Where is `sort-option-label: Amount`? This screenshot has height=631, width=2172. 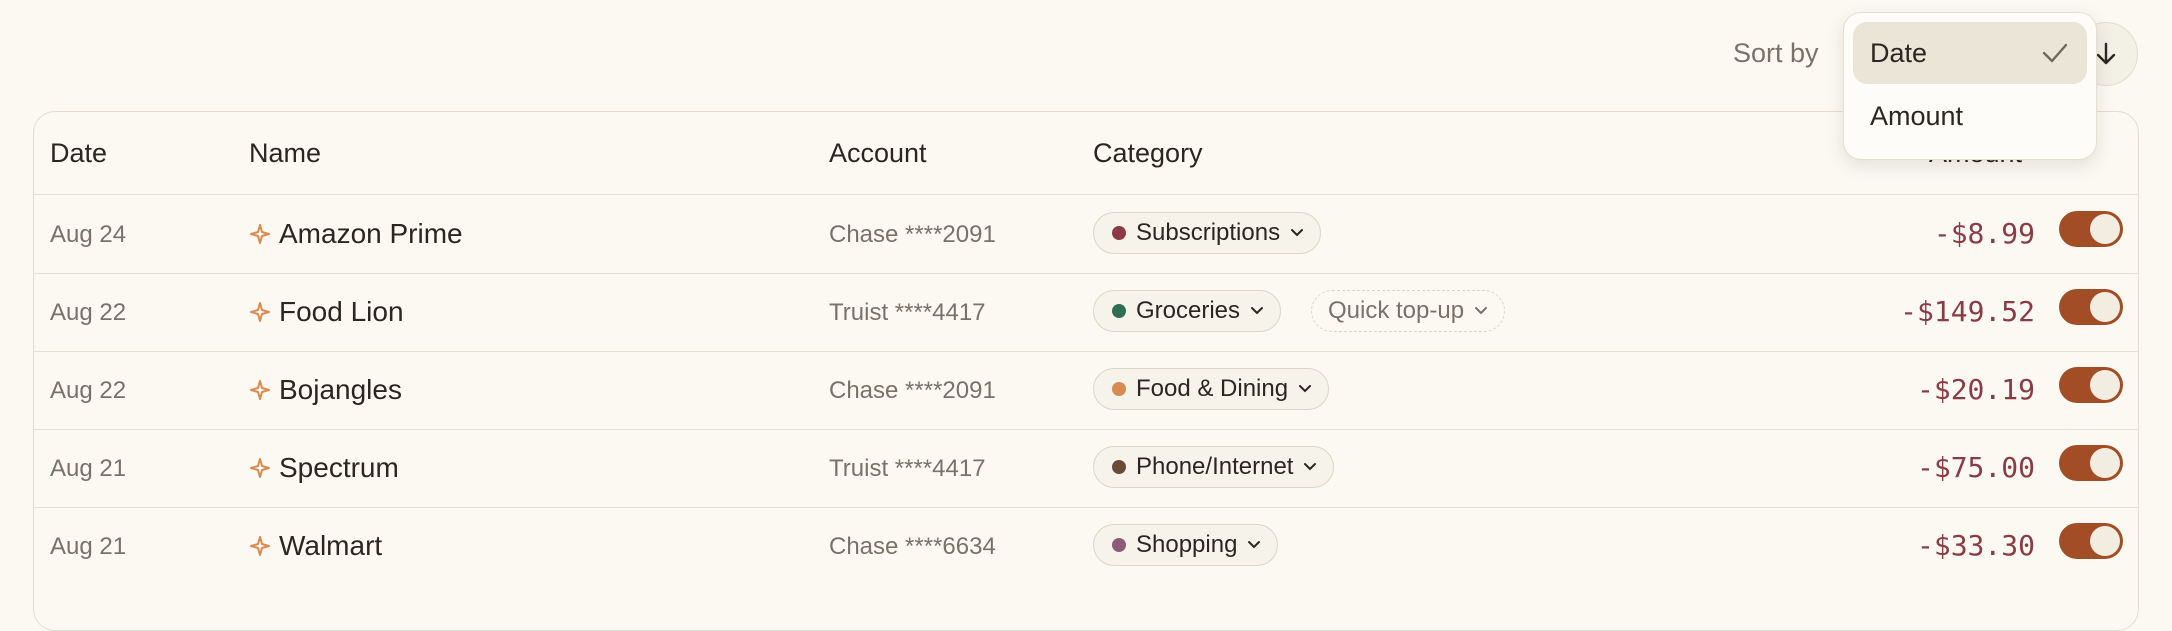 sort-option-label: Amount is located at coordinates (1917, 115).